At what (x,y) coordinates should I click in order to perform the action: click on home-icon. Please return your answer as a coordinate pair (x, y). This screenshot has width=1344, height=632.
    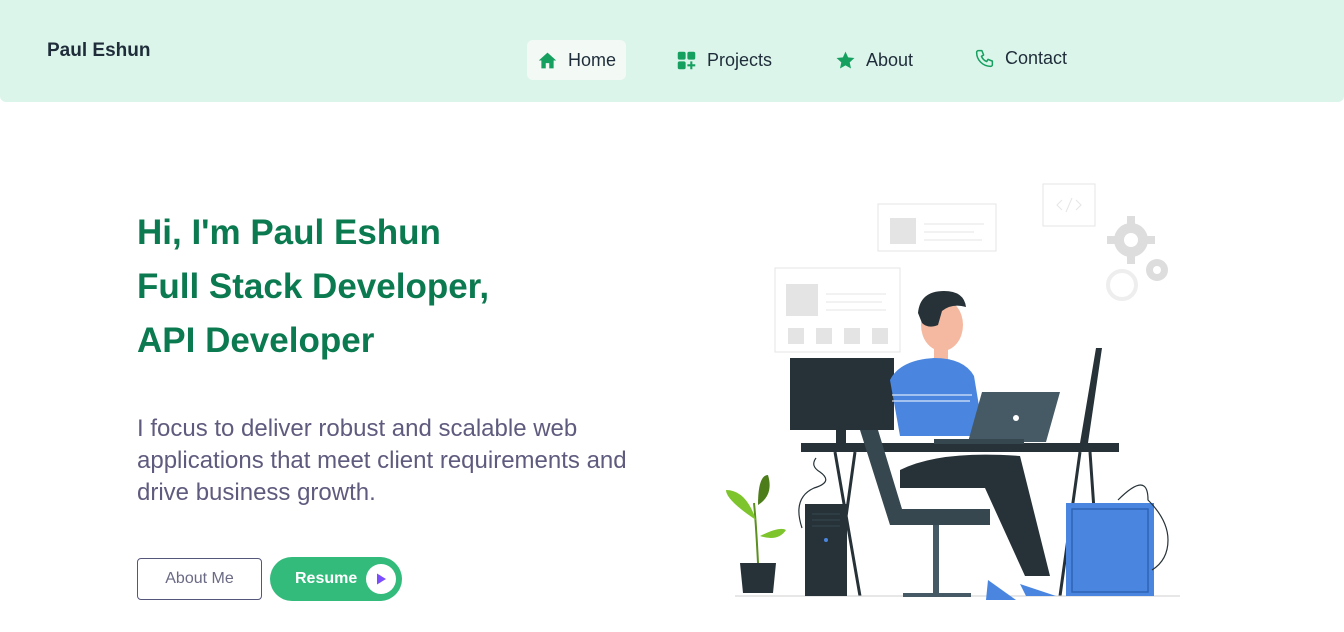
    Looking at the image, I should click on (547, 60).